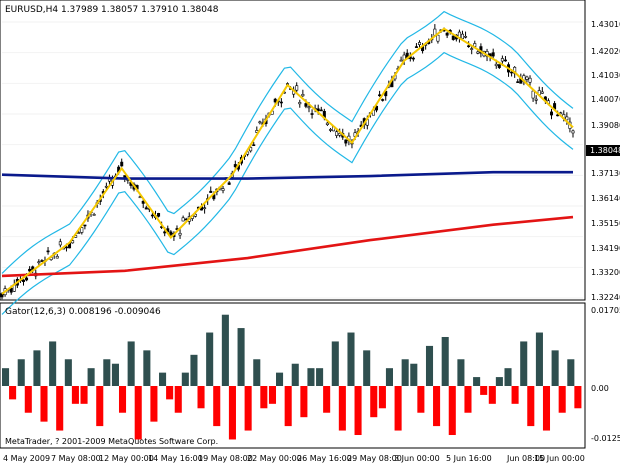 The width and height of the screenshot is (620, 469). I want to click on x-label-8: 3 Jun 00:00, so click(417, 458).